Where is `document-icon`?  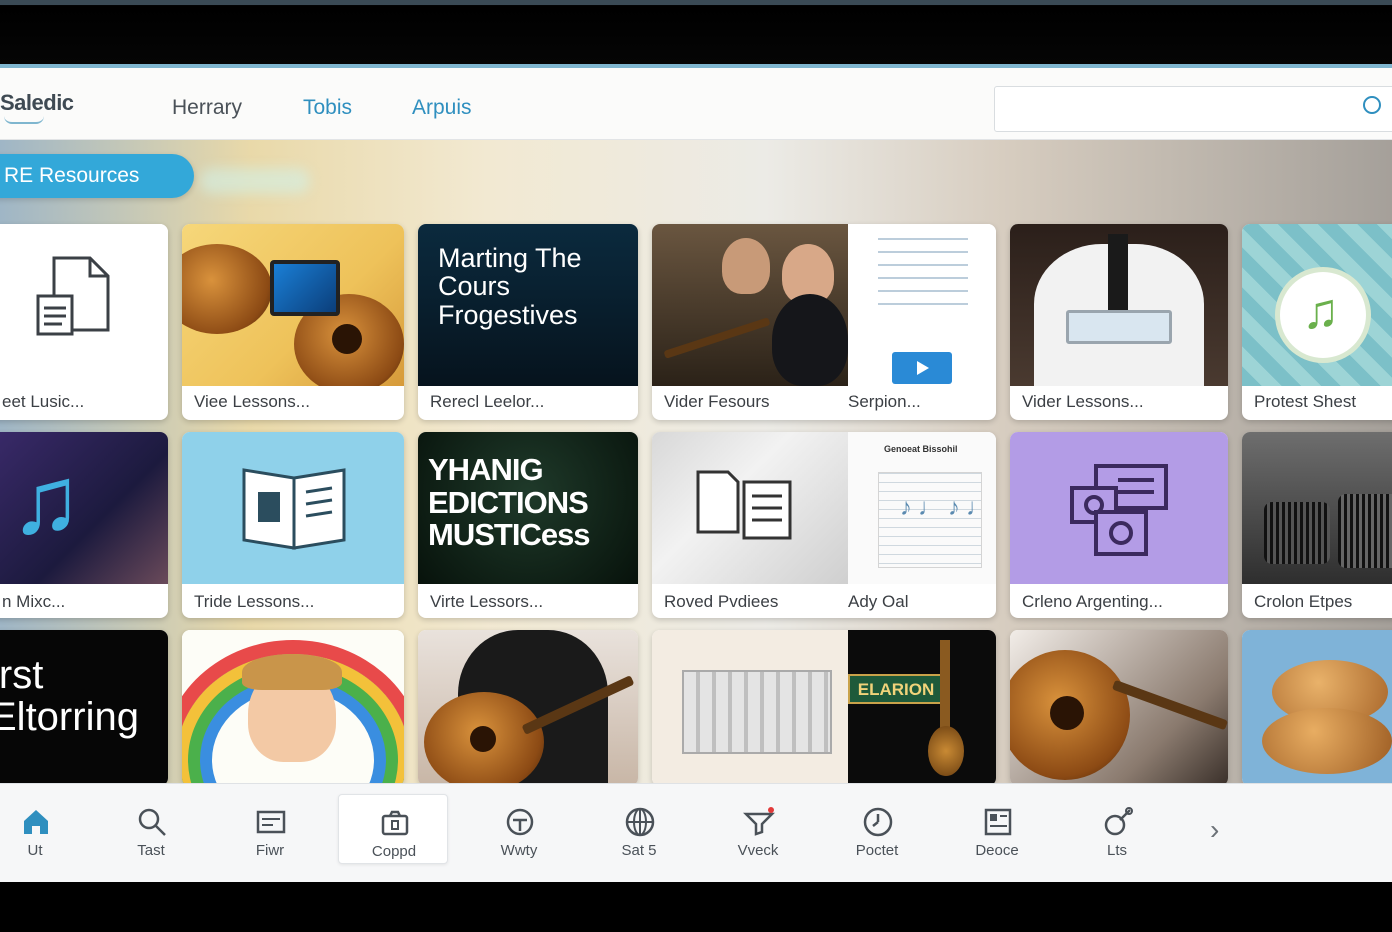
document-icon is located at coordinates (73, 296).